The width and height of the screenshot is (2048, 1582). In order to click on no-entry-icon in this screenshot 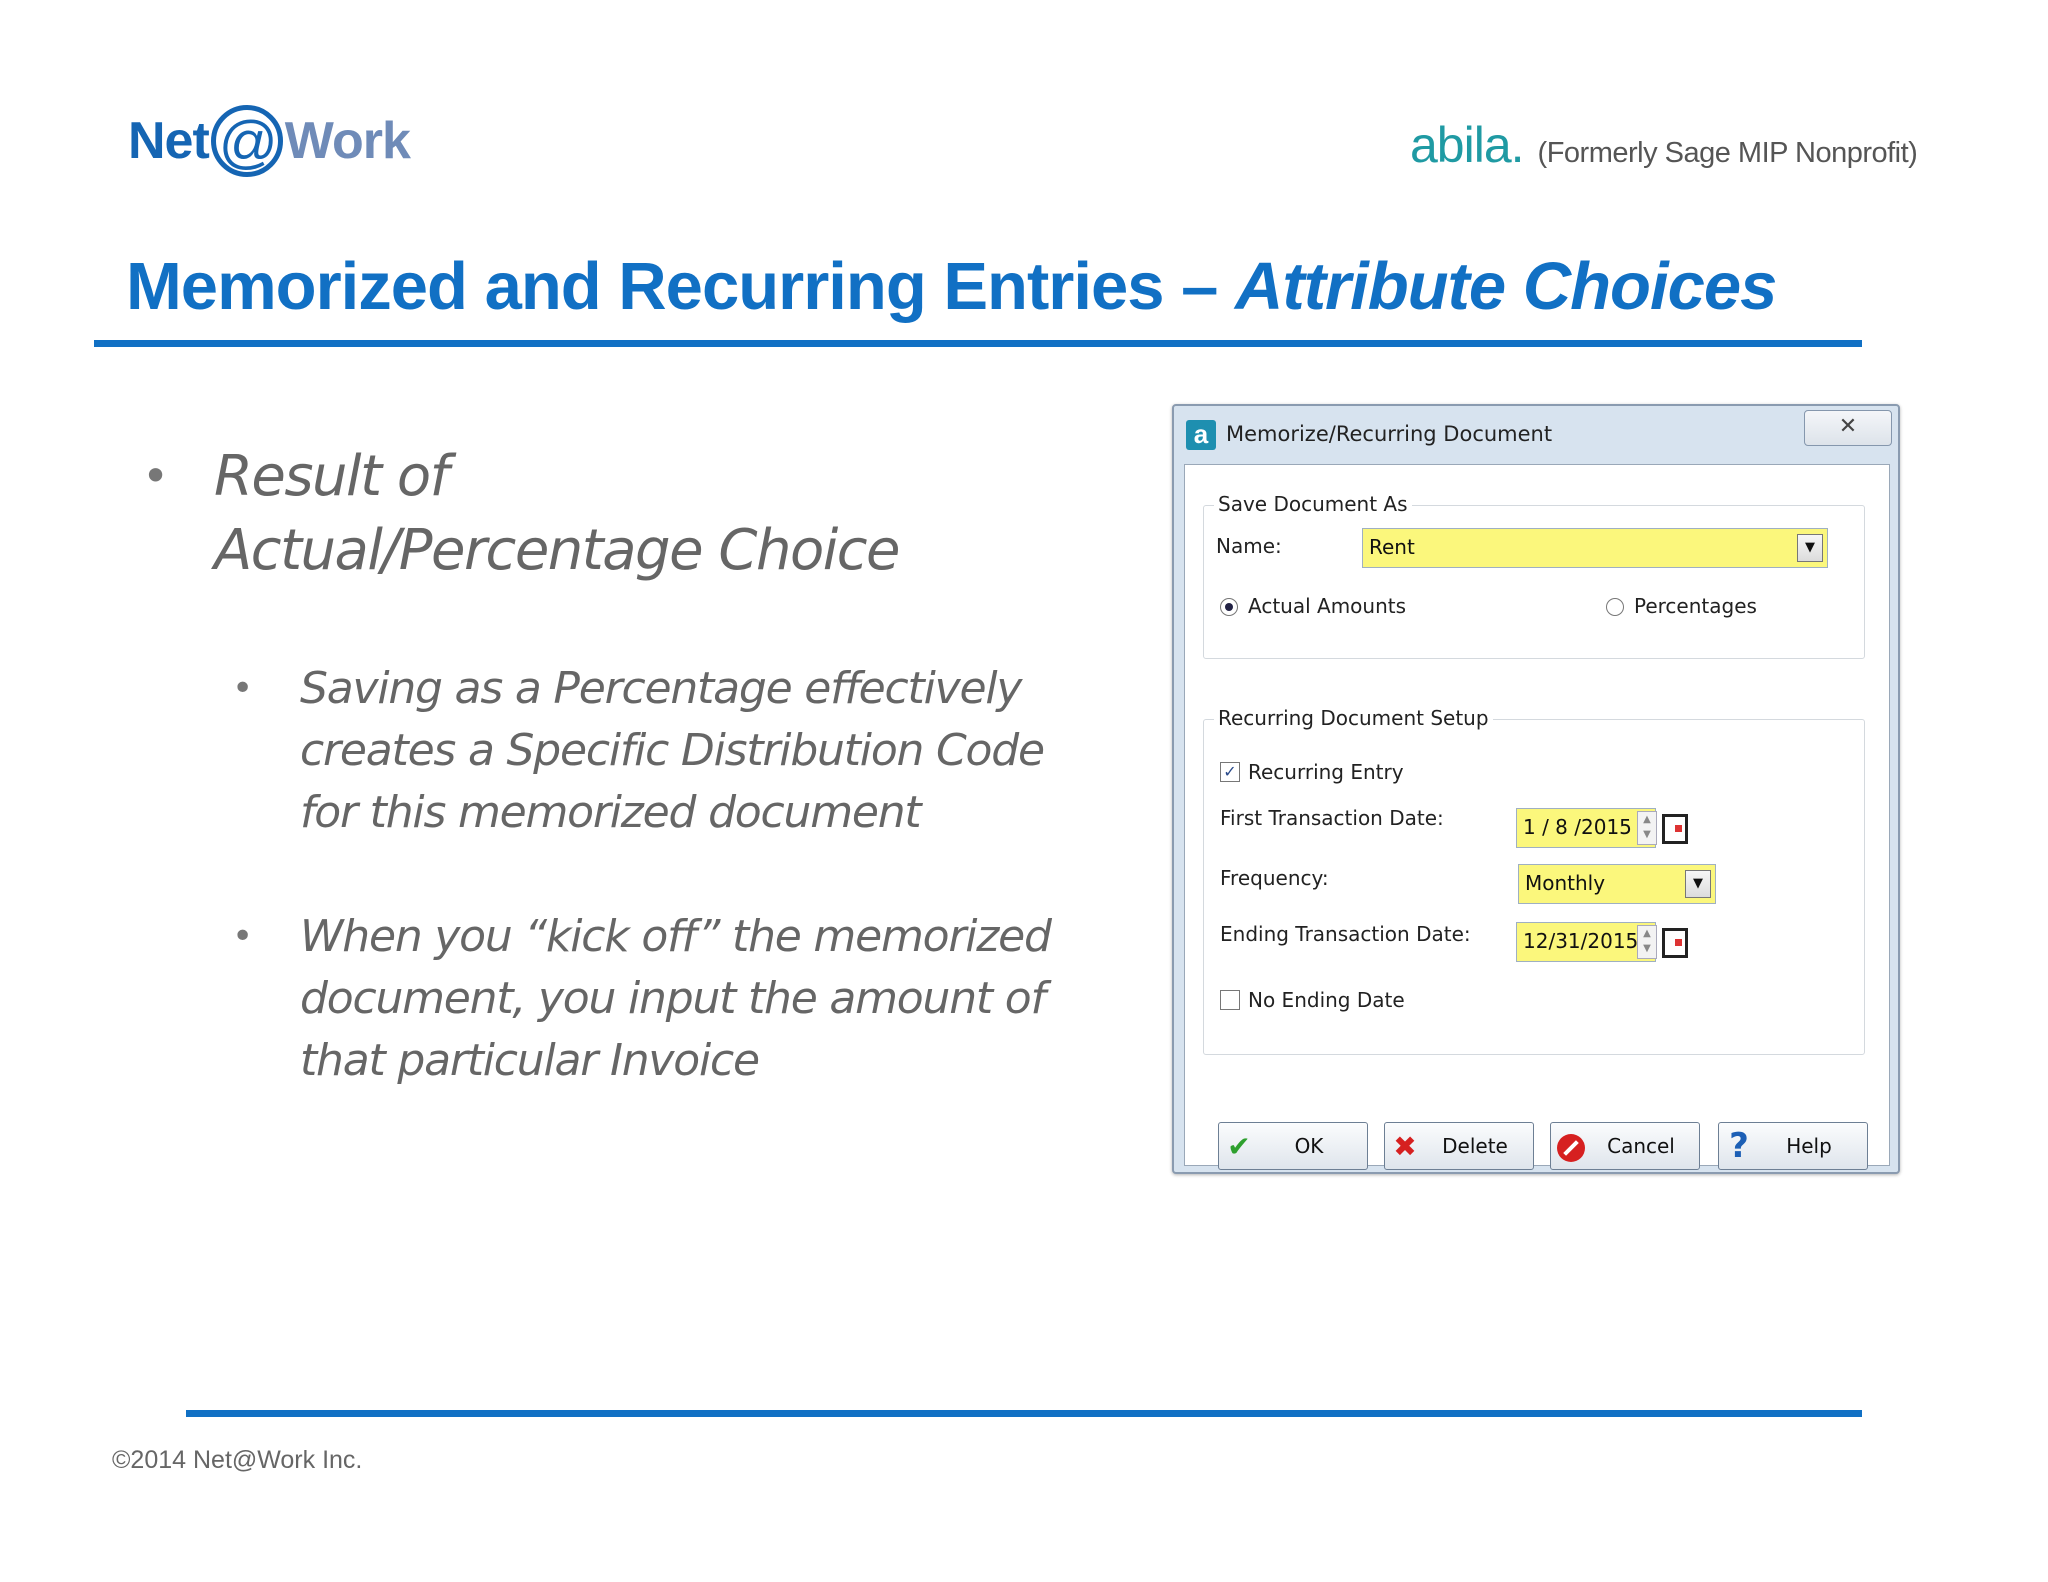, I will do `click(1571, 1146)`.